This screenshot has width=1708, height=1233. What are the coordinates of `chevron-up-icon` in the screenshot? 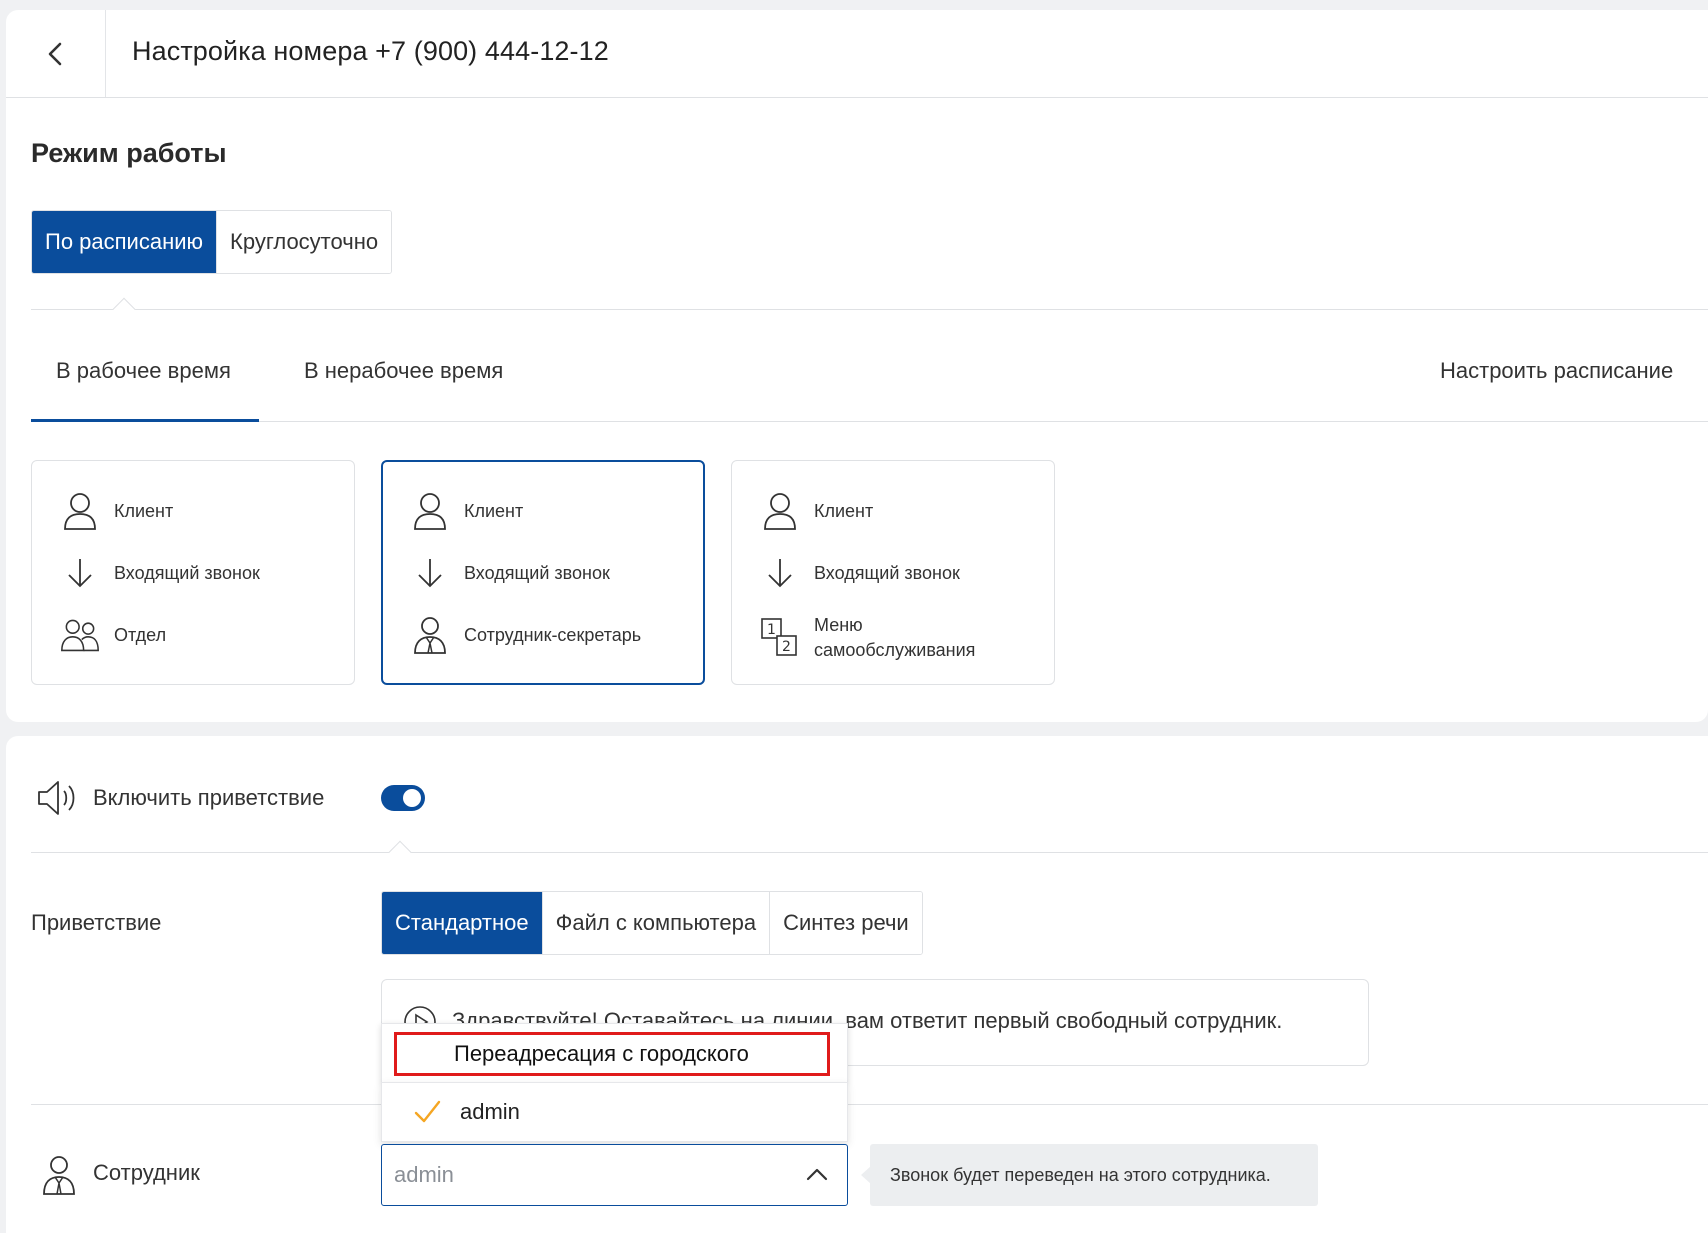 It's located at (817, 1174).